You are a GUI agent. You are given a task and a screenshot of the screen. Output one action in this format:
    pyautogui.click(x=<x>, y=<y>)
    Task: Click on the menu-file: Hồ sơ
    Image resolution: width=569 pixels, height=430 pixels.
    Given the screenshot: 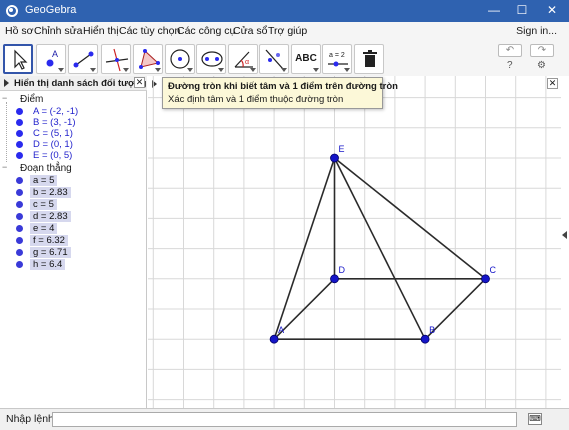 What is the action you would take?
    pyautogui.click(x=19, y=31)
    